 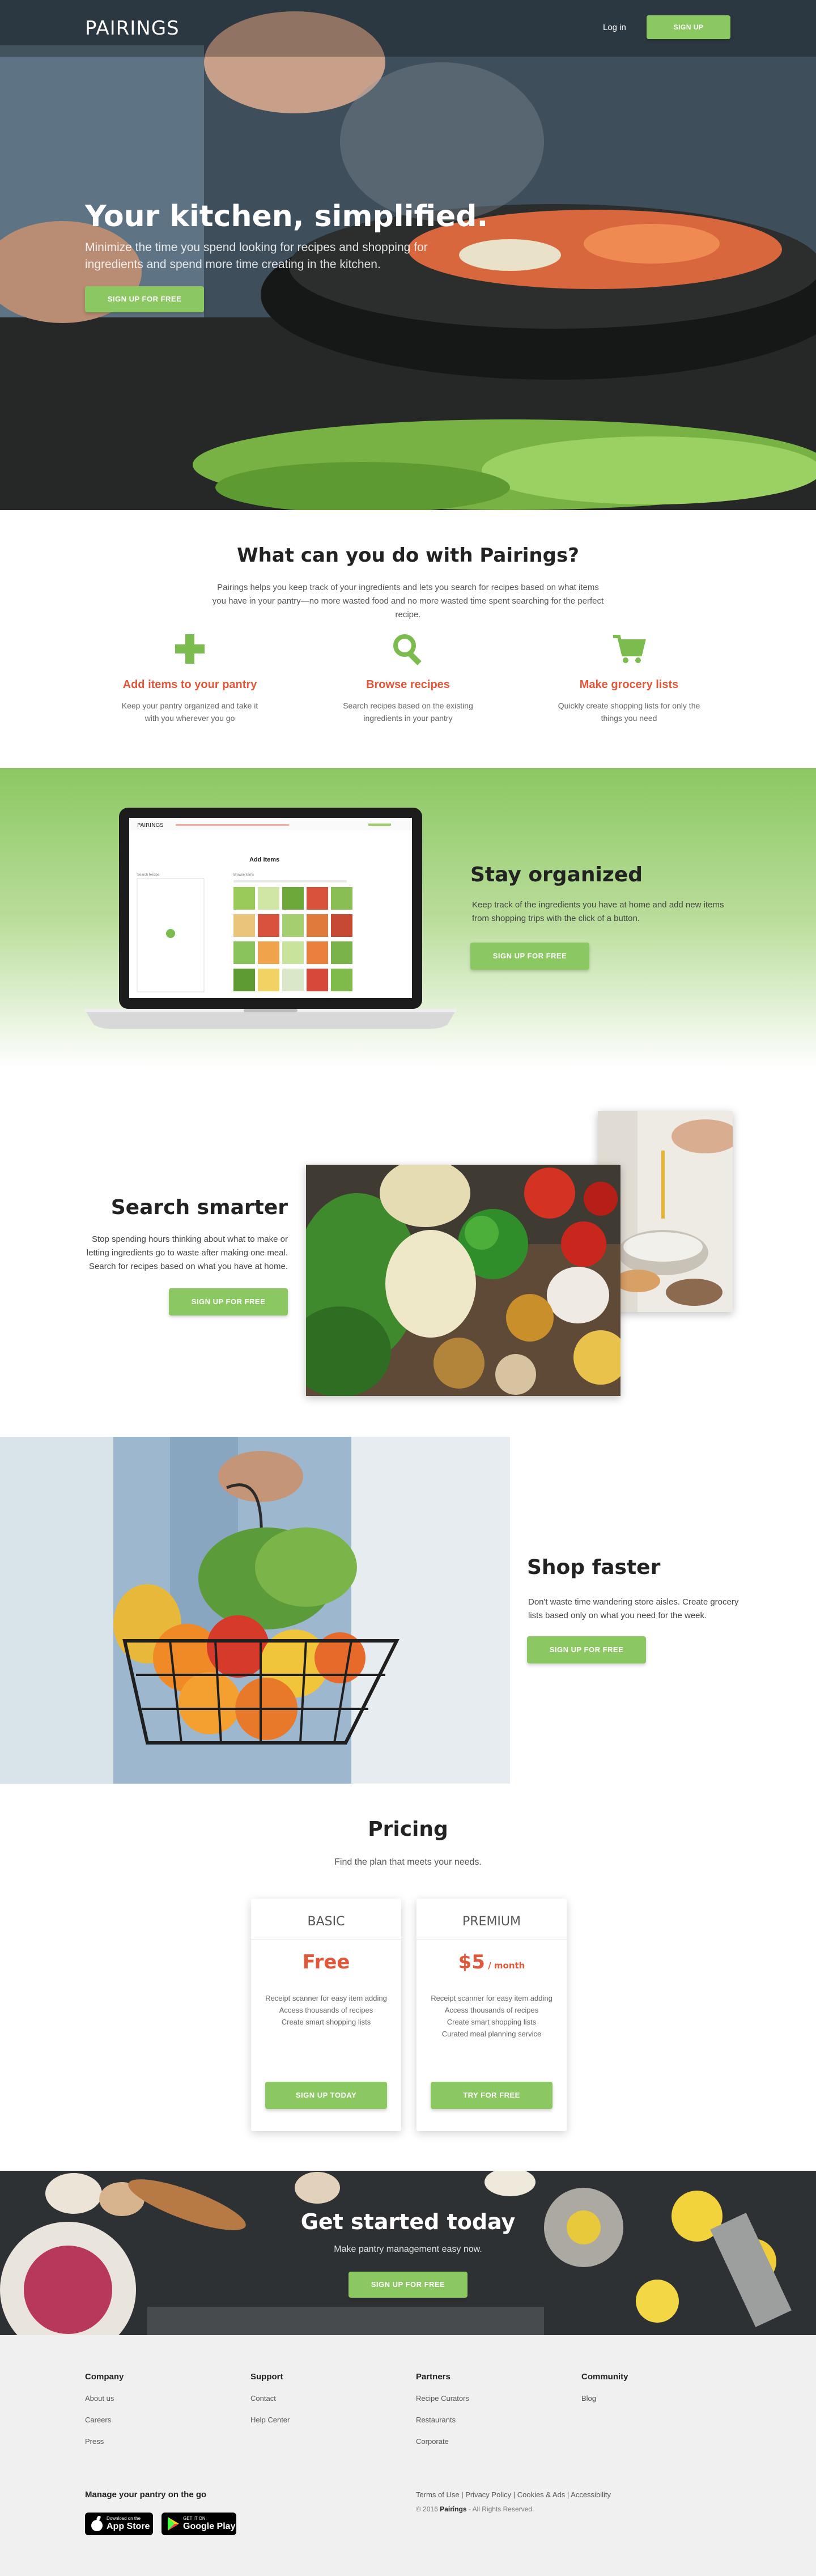 I want to click on google-play-label: Google Play, so click(x=209, y=2526).